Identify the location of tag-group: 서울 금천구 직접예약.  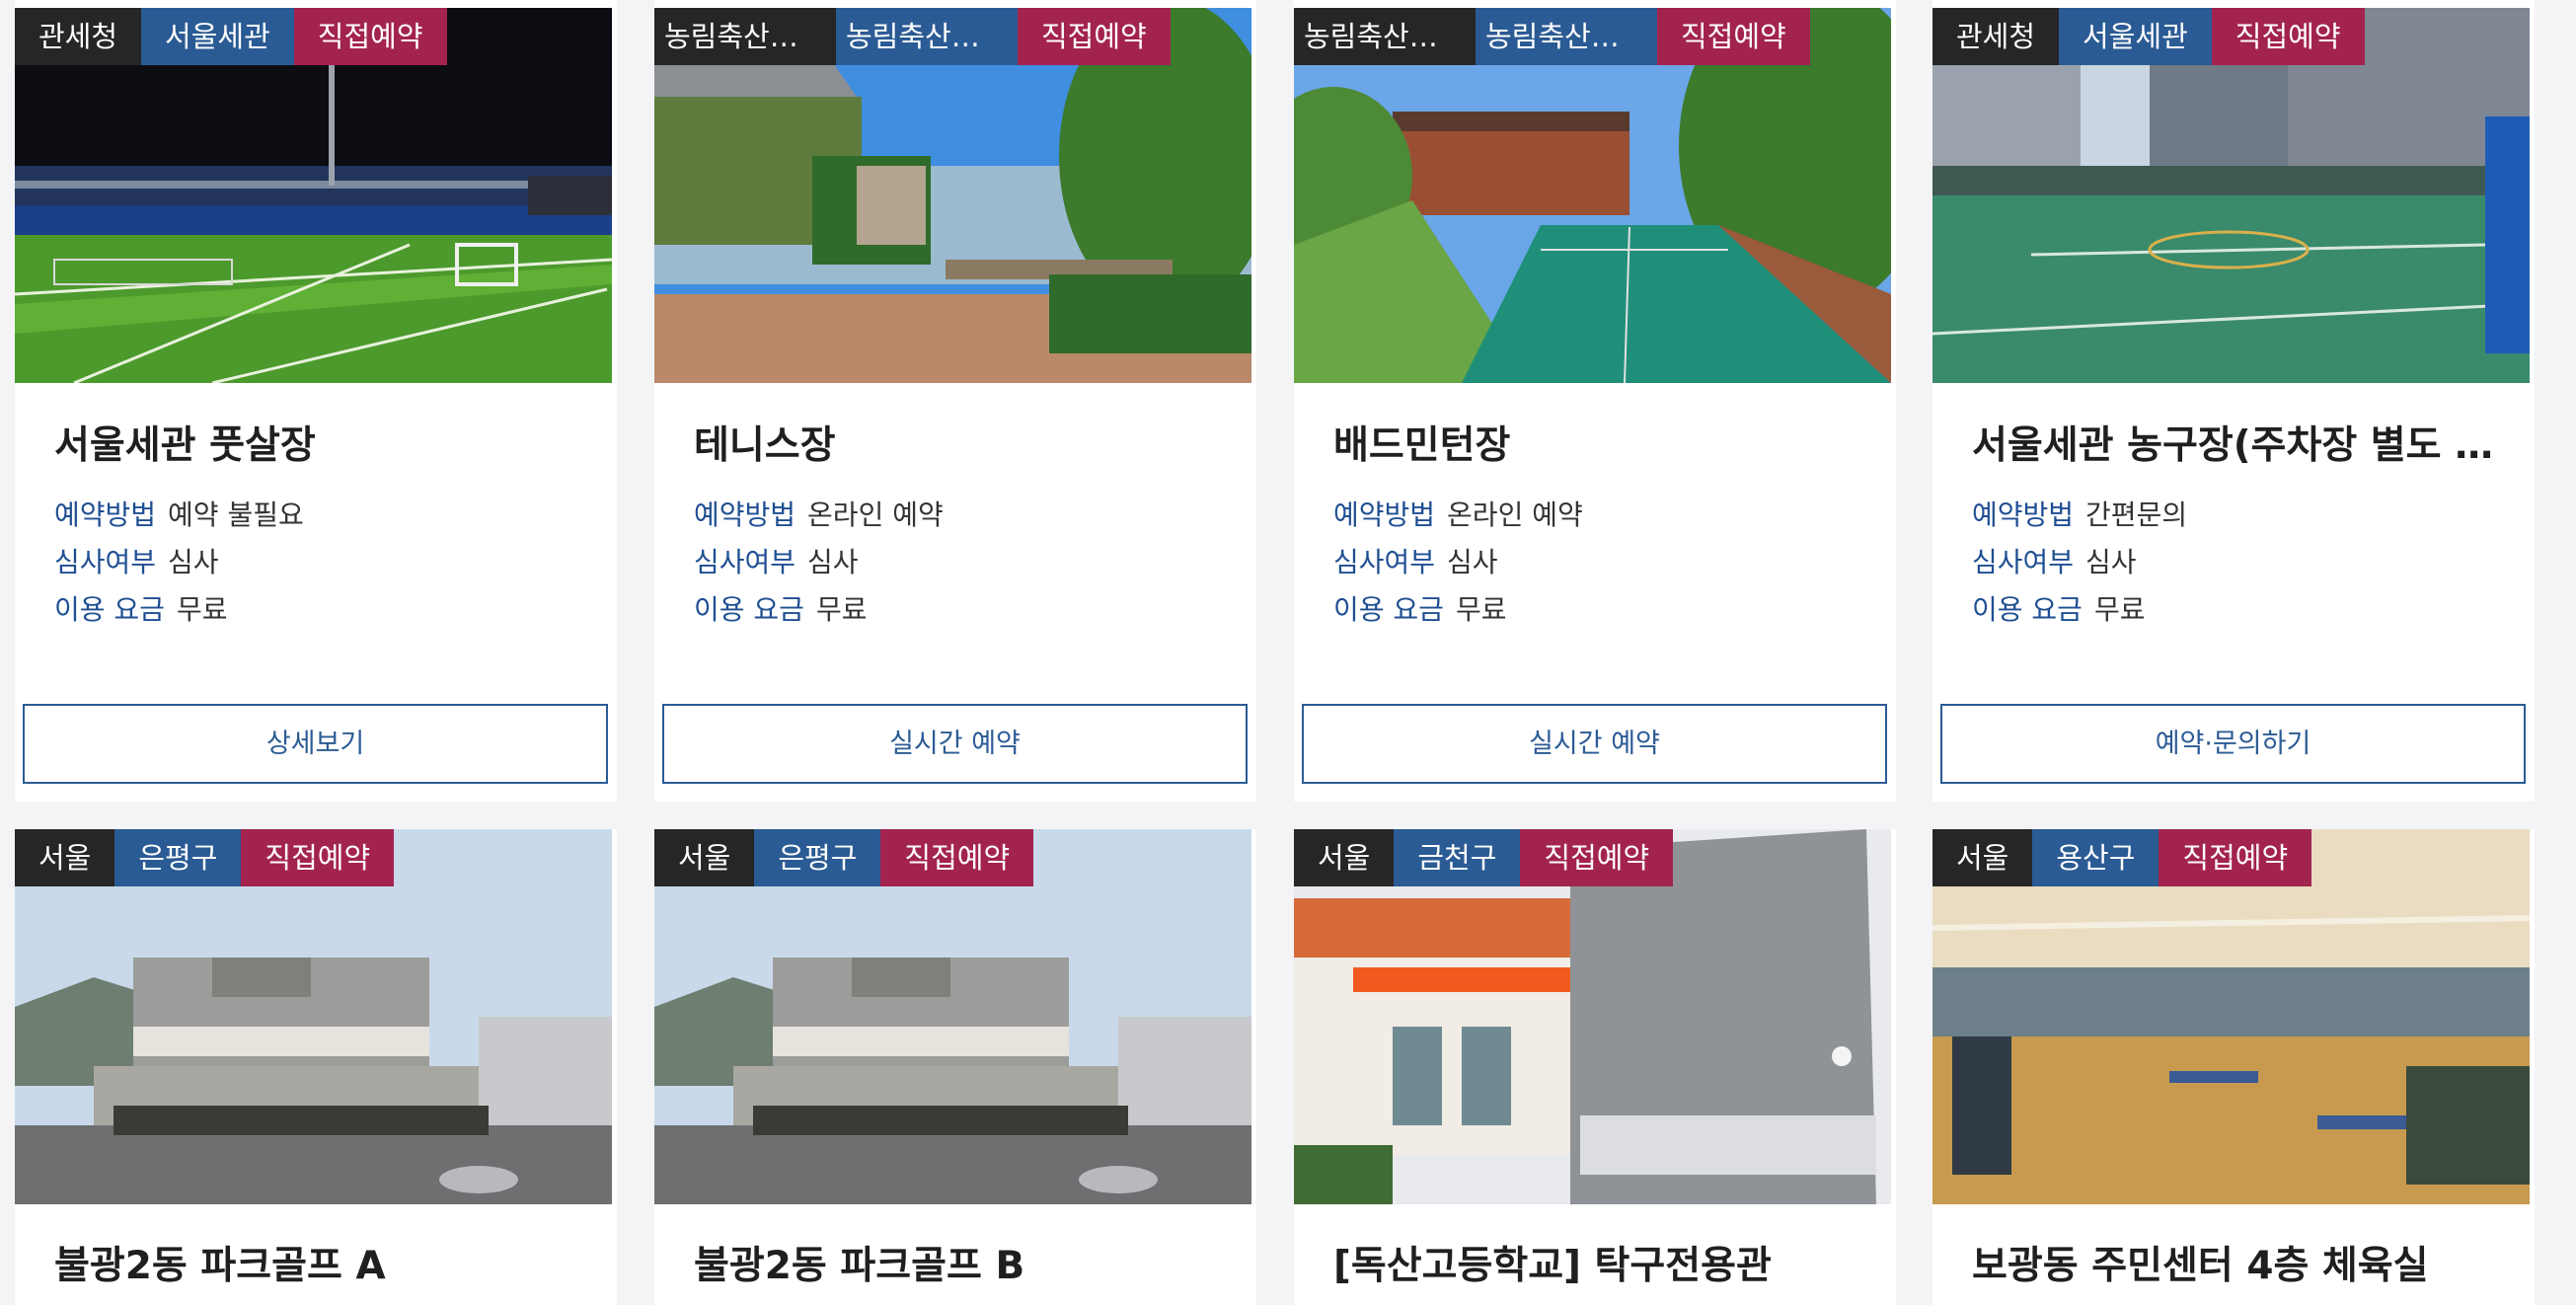
(1484, 857).